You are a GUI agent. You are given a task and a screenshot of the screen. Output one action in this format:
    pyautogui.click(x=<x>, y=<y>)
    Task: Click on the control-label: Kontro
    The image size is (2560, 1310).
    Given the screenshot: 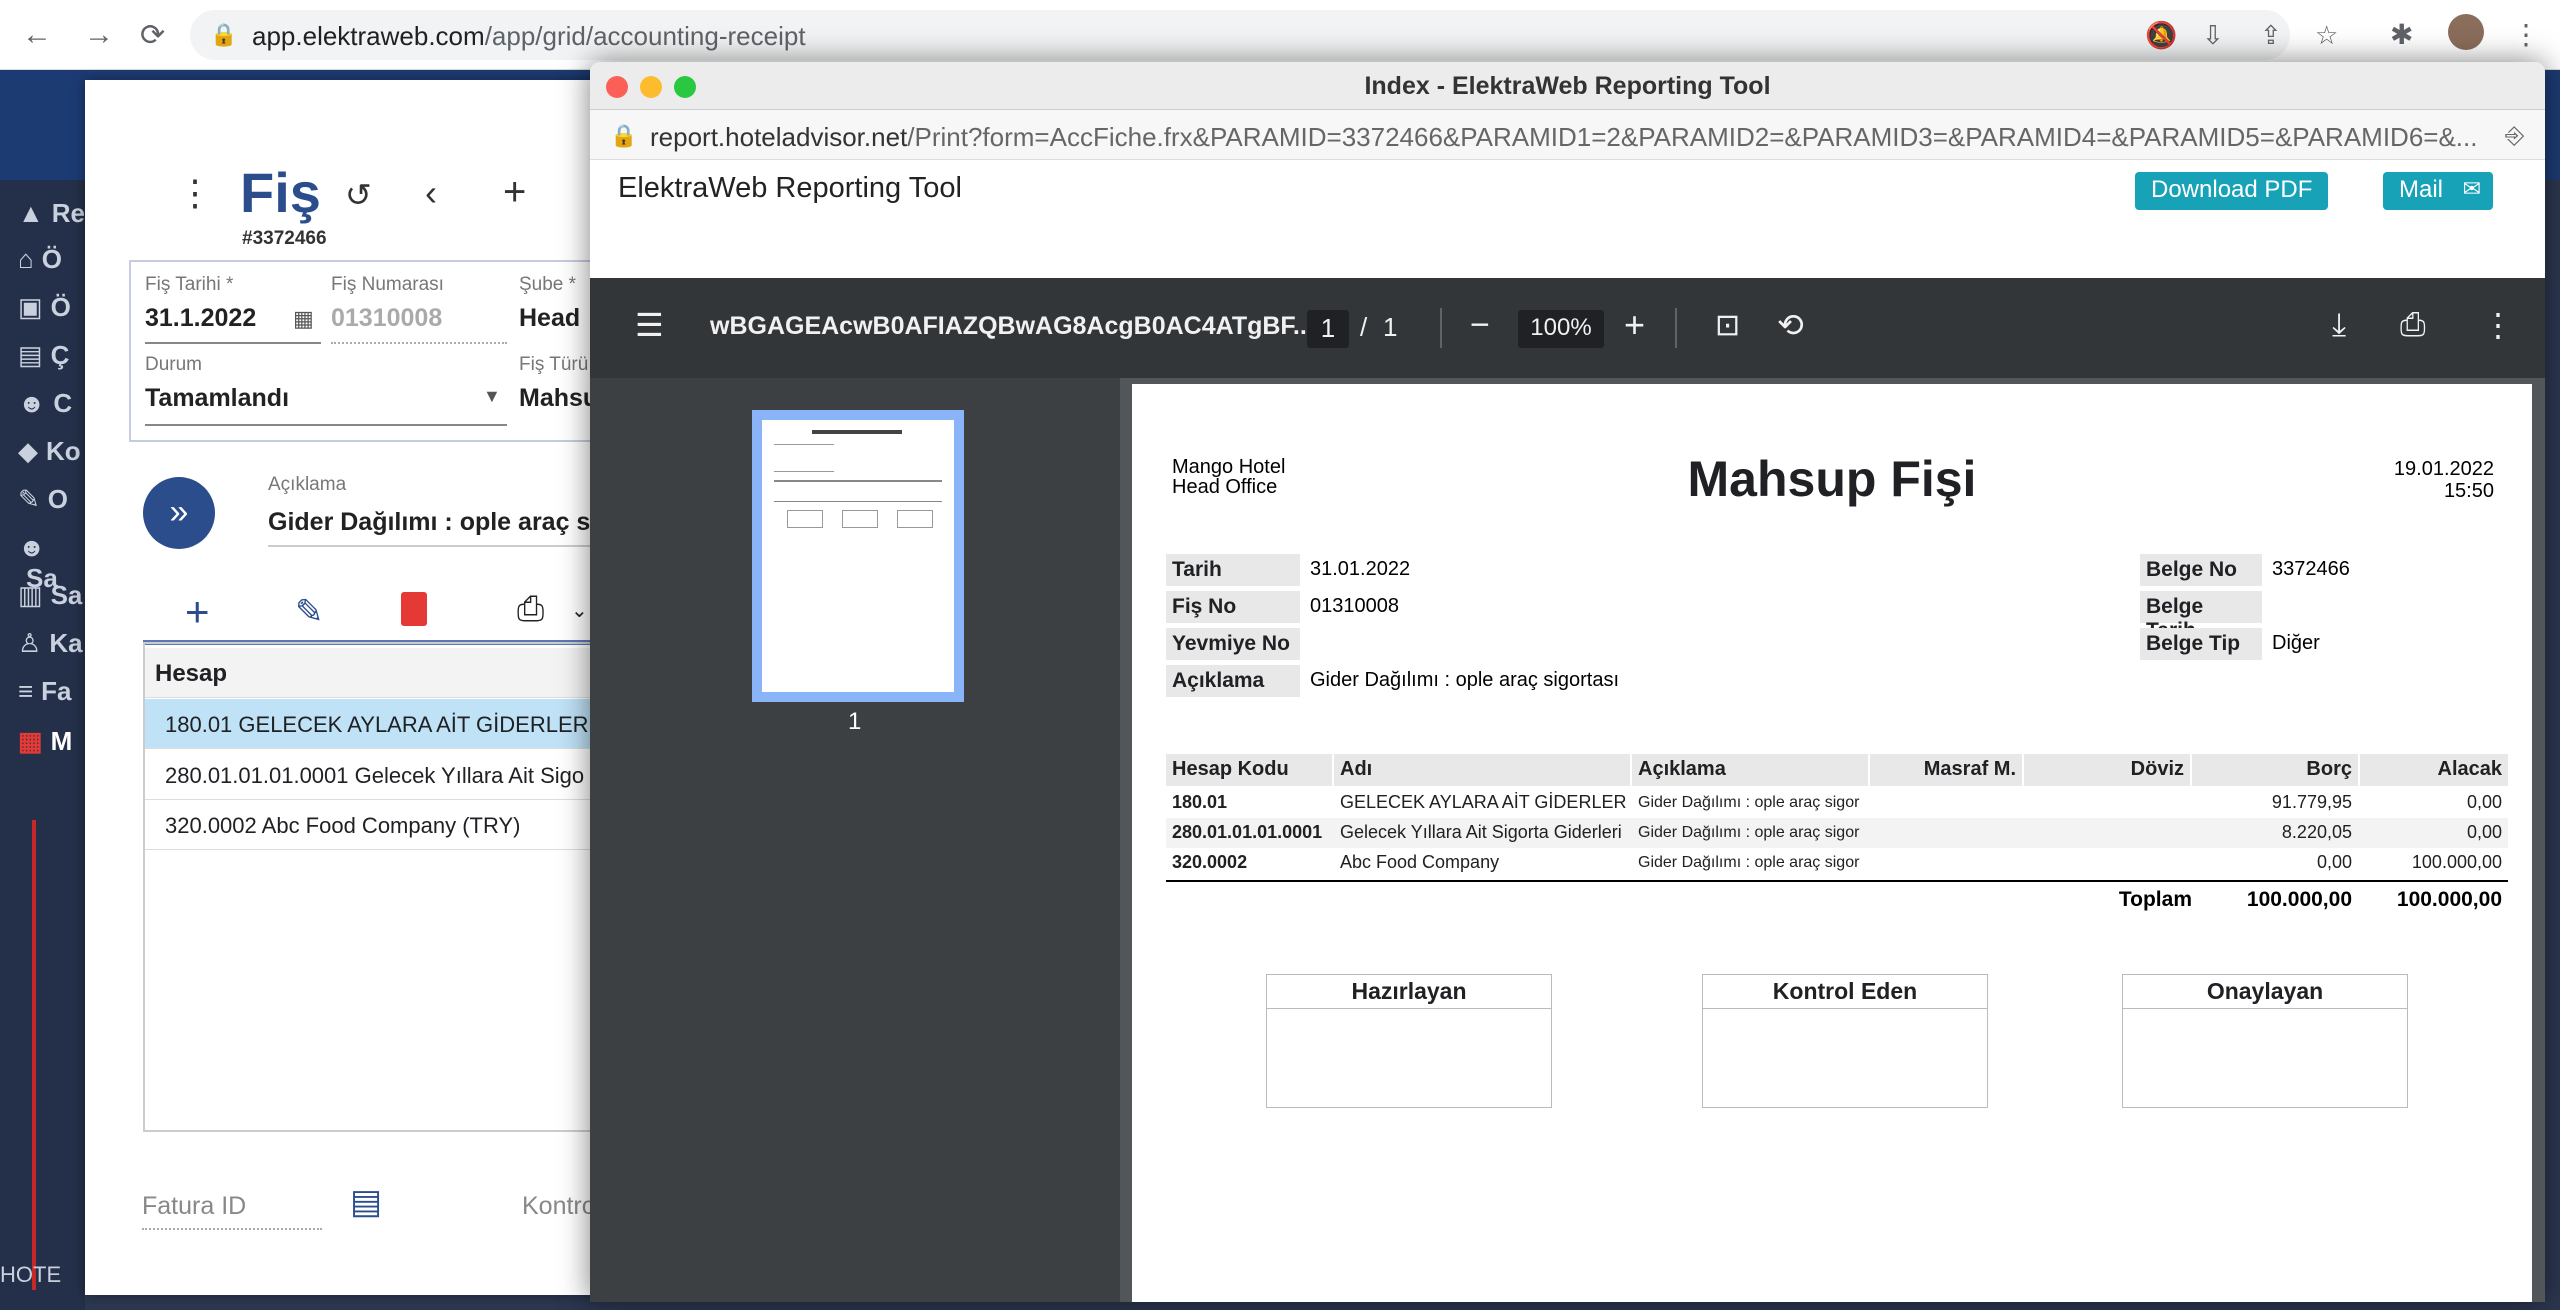 What is the action you would take?
    pyautogui.click(x=559, y=1206)
    